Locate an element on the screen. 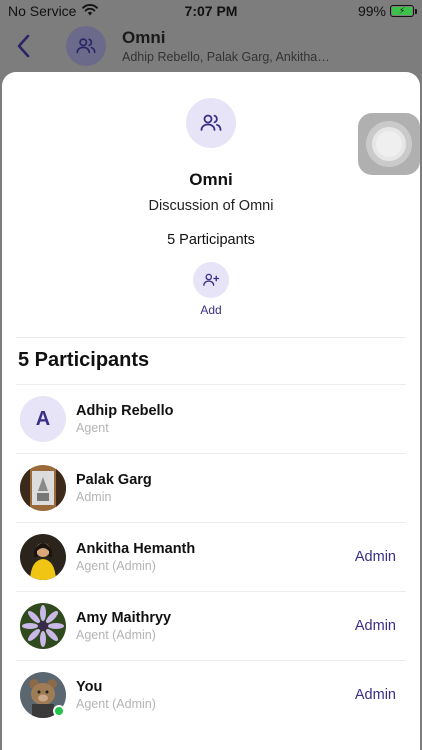  assistive-ring is located at coordinates (389, 144).